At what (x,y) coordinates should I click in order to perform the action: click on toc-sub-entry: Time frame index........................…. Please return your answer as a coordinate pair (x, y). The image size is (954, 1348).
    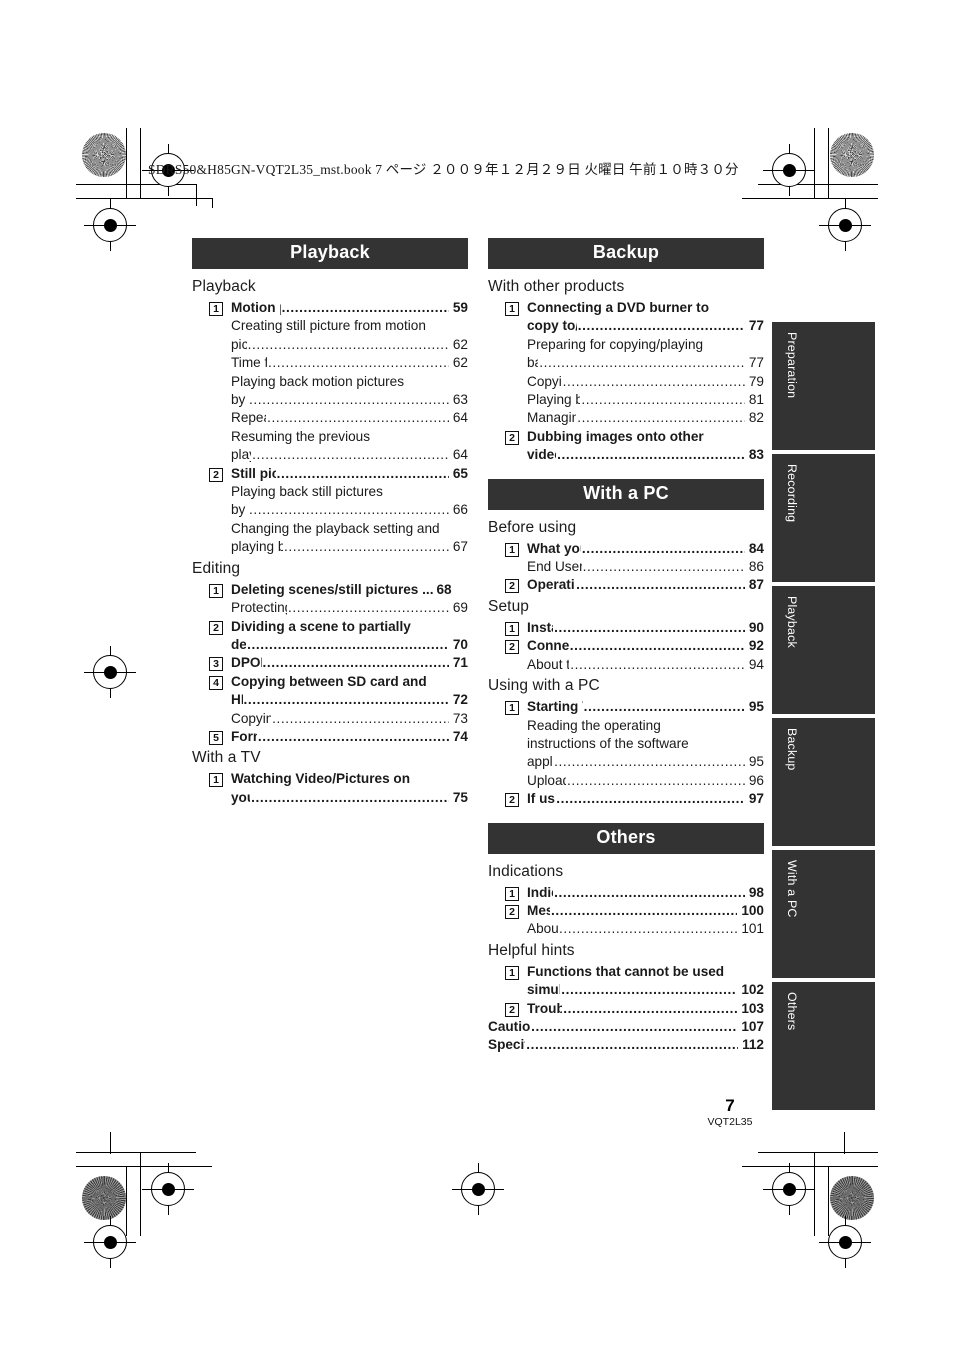
    Looking at the image, I should click on (349, 363).